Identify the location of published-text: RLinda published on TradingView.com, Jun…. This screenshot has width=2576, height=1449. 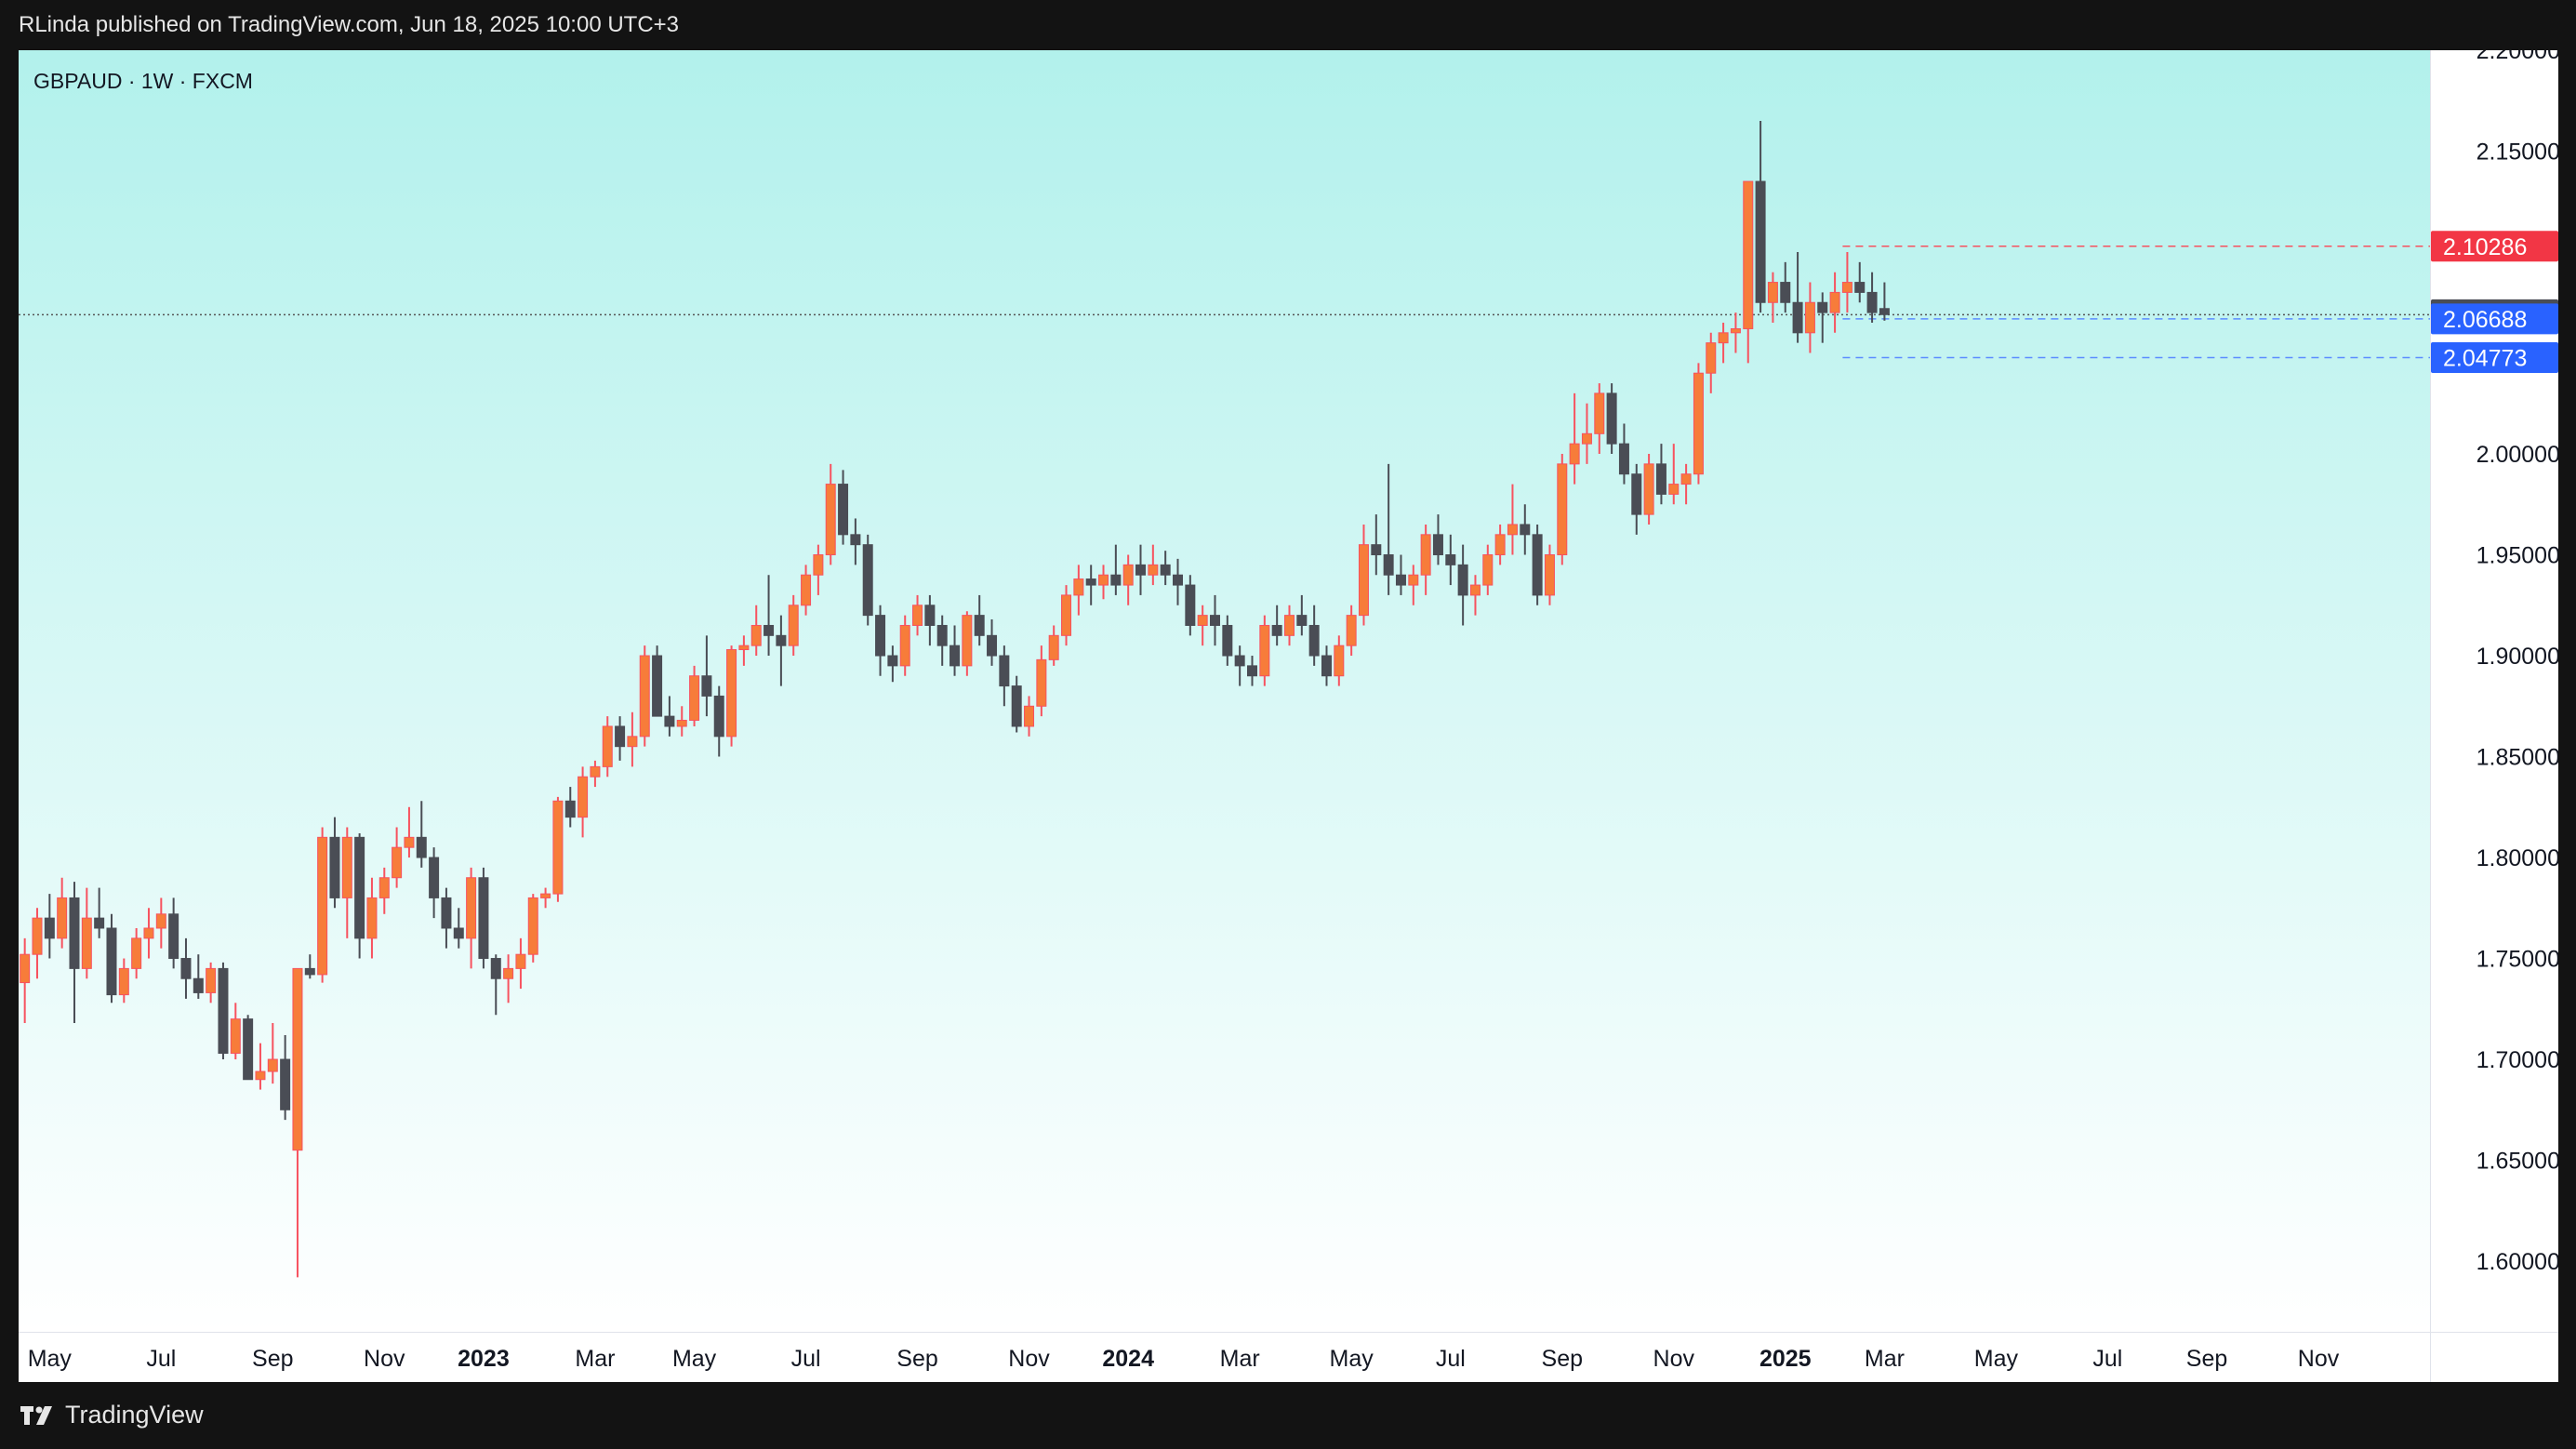
(349, 24).